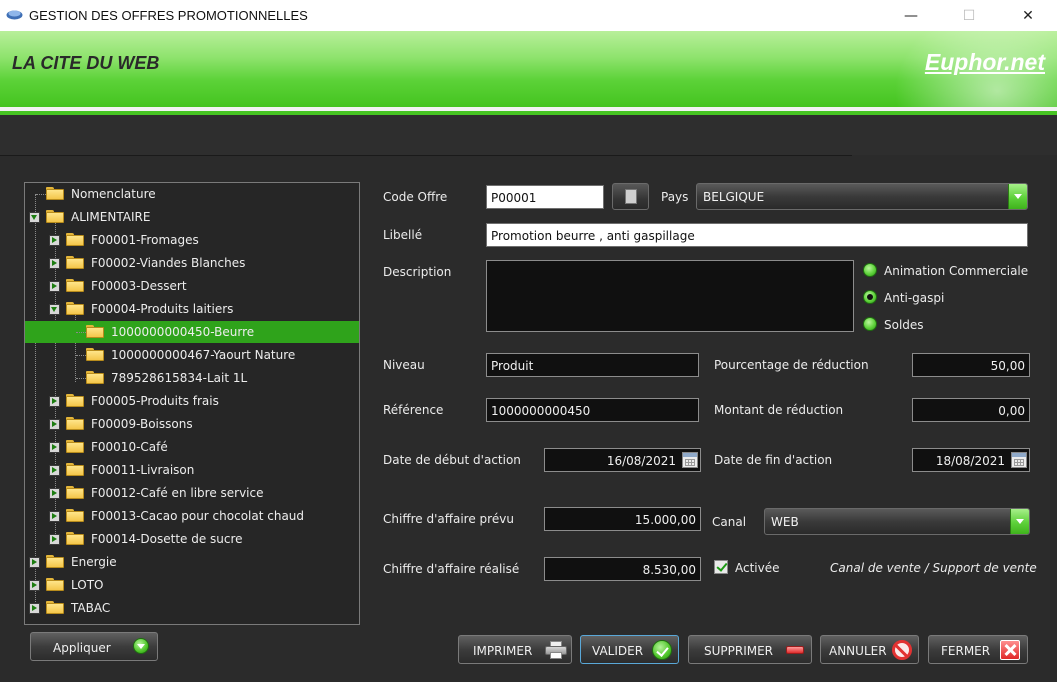  What do you see at coordinates (192, 217) in the screenshot?
I see `tree-item-alimentaire: ALIMENTAIRE` at bounding box center [192, 217].